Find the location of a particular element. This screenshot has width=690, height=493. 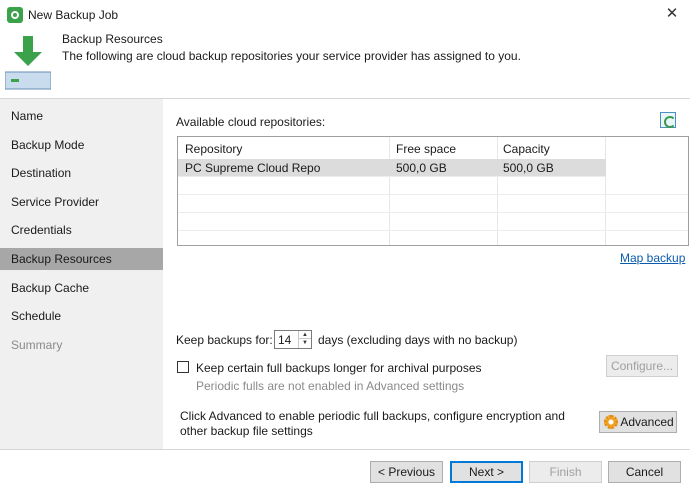

step-backup-mode: Backup Mode is located at coordinates (81, 145).